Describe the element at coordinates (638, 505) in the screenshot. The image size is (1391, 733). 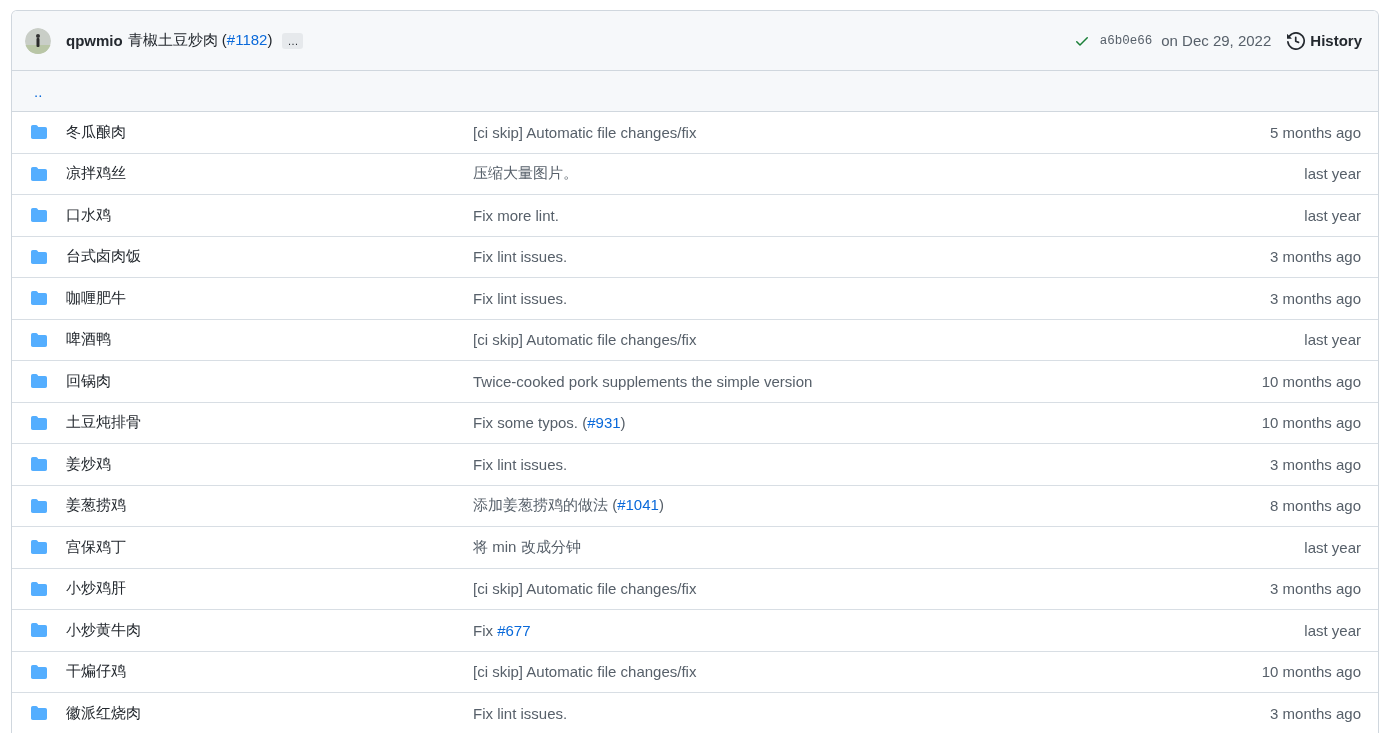
I see `issue-link: #1041` at that location.